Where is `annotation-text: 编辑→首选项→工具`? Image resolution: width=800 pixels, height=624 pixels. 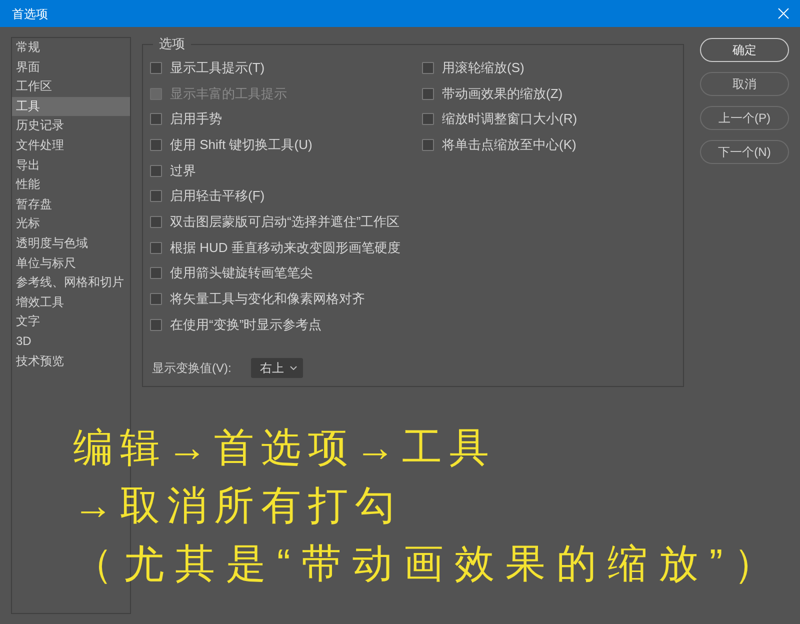
annotation-text: 编辑→首选项→工具 is located at coordinates (284, 448).